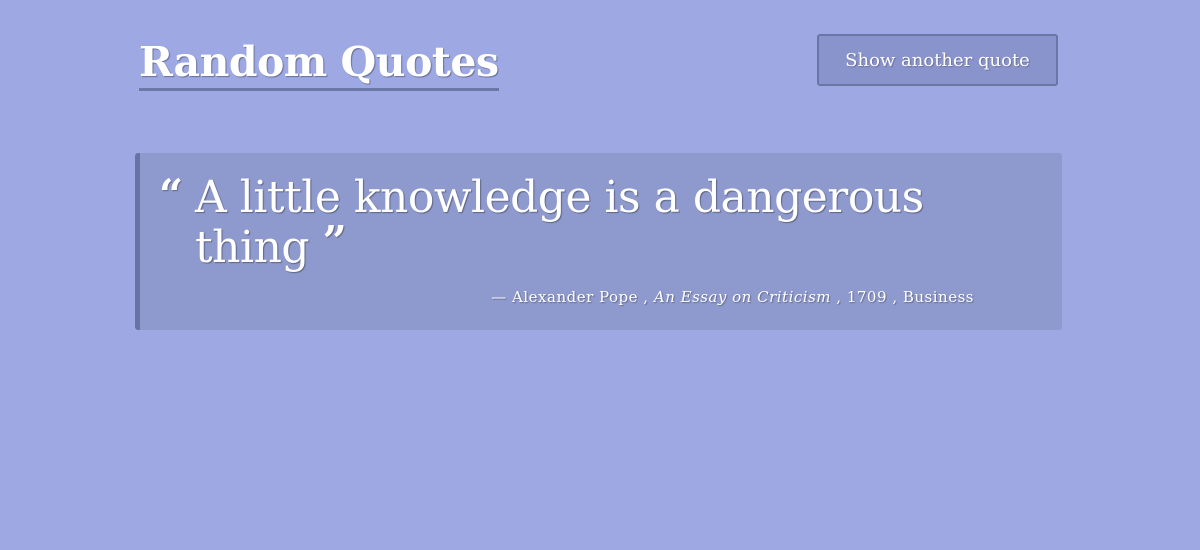  What do you see at coordinates (171, 194) in the screenshot?
I see `open-quote-mark: “` at bounding box center [171, 194].